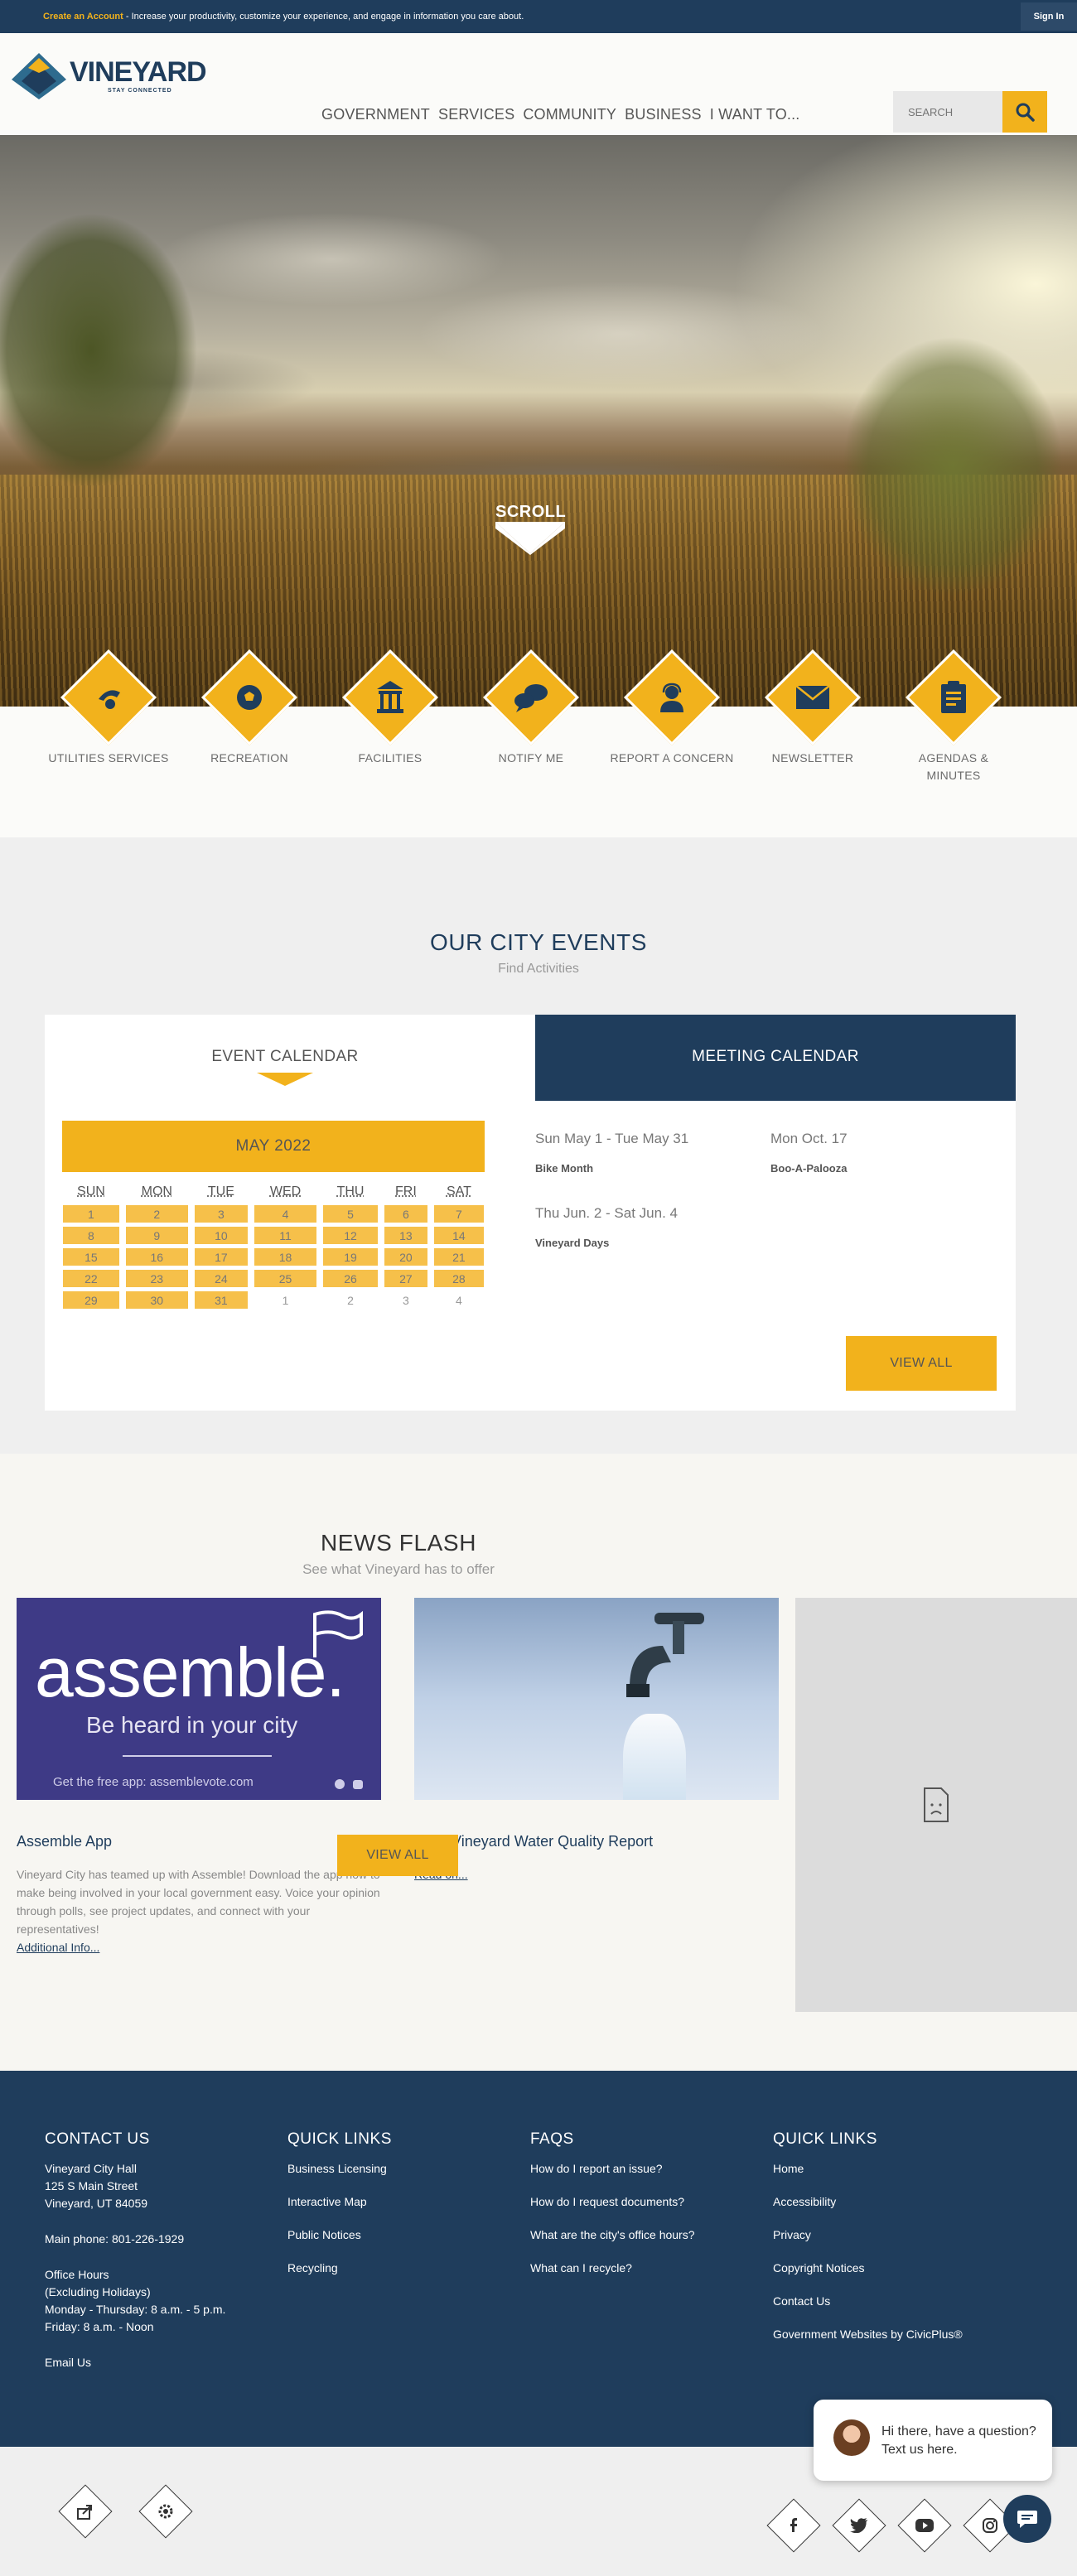 Image resolution: width=1077 pixels, height=2576 pixels. Describe the element at coordinates (643, 1243) in the screenshot. I see `event-title: Vineyard Days` at that location.